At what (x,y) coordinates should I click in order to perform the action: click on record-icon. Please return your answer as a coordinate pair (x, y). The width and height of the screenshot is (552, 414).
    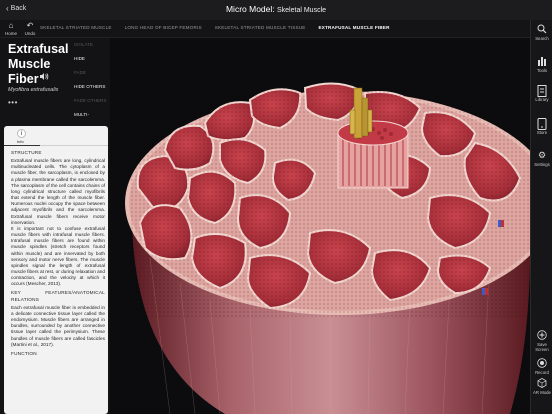
    Looking at the image, I should click on (542, 363).